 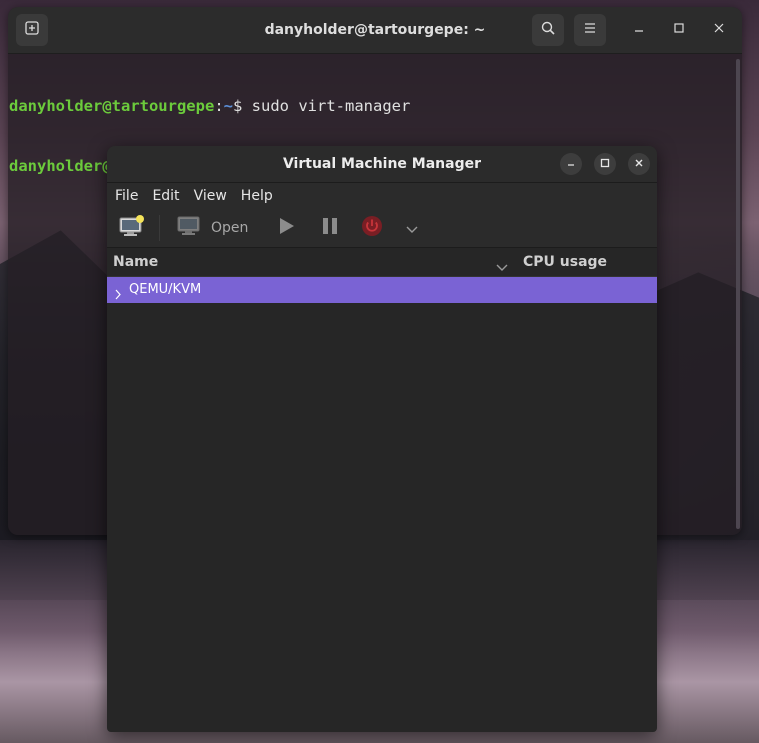 I want to click on chevron-right-icon, so click(x=118, y=294).